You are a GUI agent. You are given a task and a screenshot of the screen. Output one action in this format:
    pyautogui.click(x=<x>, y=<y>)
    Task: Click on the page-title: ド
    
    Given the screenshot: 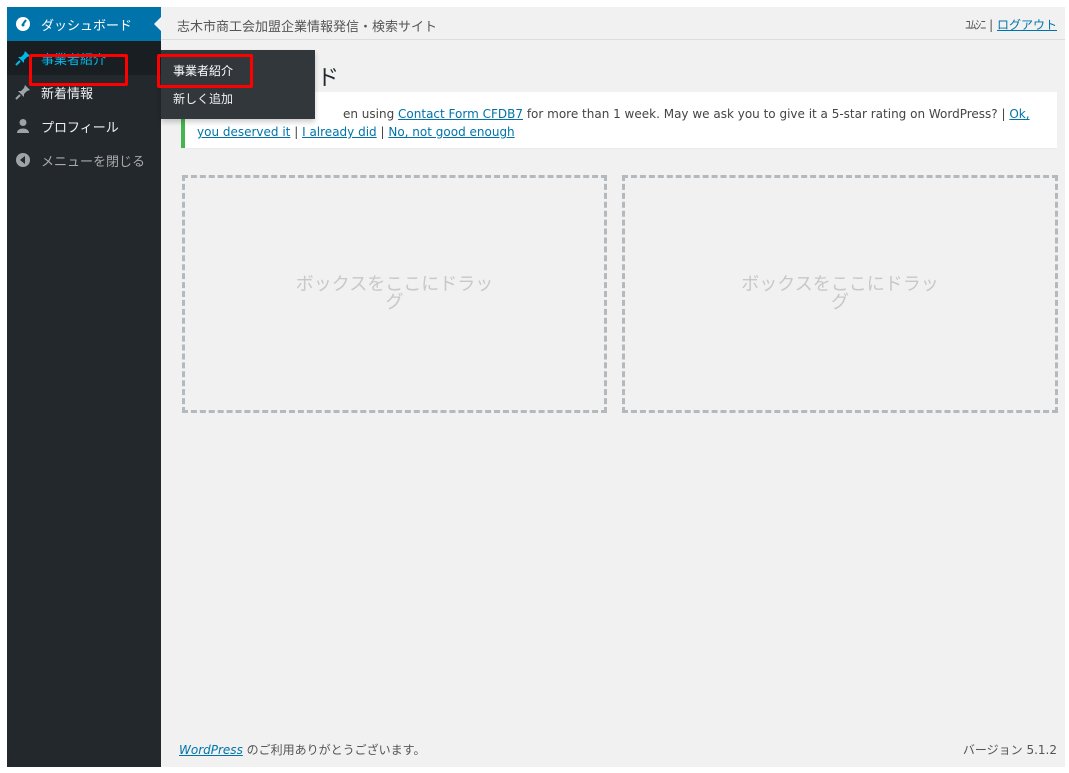 What is the action you would take?
    pyautogui.click(x=328, y=78)
    